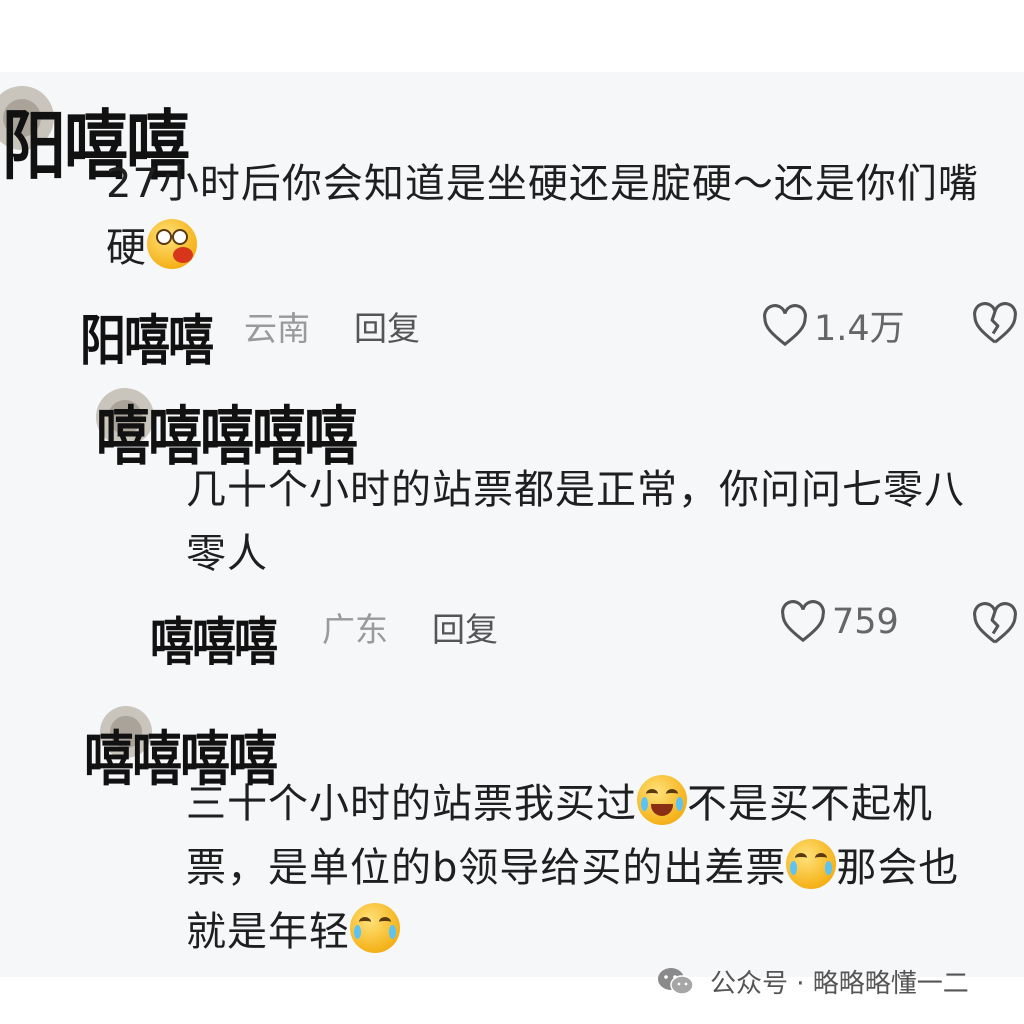 This screenshot has width=1024, height=1024. Describe the element at coordinates (355, 629) in the screenshot. I see `location-label: 广东` at that location.